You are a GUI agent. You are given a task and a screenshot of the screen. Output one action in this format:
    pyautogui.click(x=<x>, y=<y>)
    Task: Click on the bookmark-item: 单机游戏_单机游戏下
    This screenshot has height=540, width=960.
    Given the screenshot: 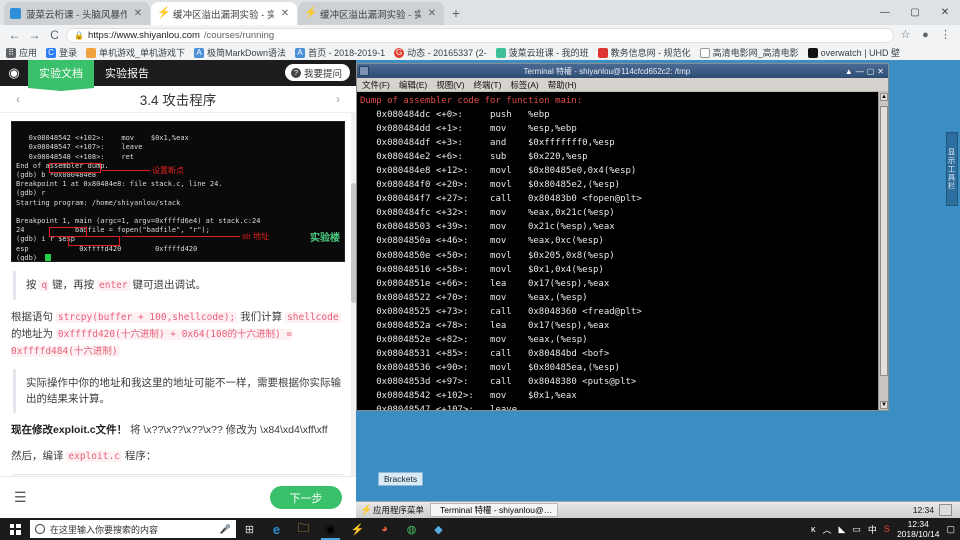 What is the action you would take?
    pyautogui.click(x=135, y=52)
    